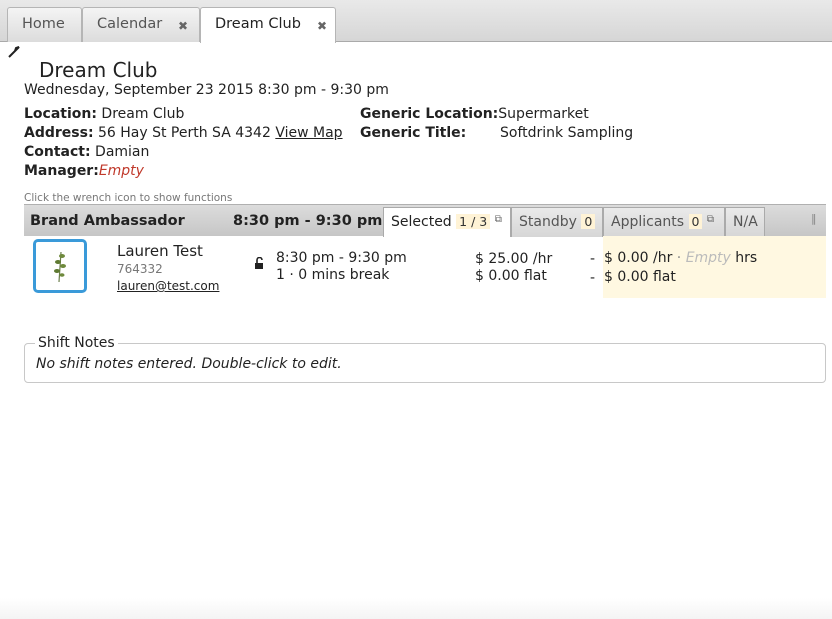 The image size is (832, 619). I want to click on role-title: Brand Ambassador, so click(107, 221).